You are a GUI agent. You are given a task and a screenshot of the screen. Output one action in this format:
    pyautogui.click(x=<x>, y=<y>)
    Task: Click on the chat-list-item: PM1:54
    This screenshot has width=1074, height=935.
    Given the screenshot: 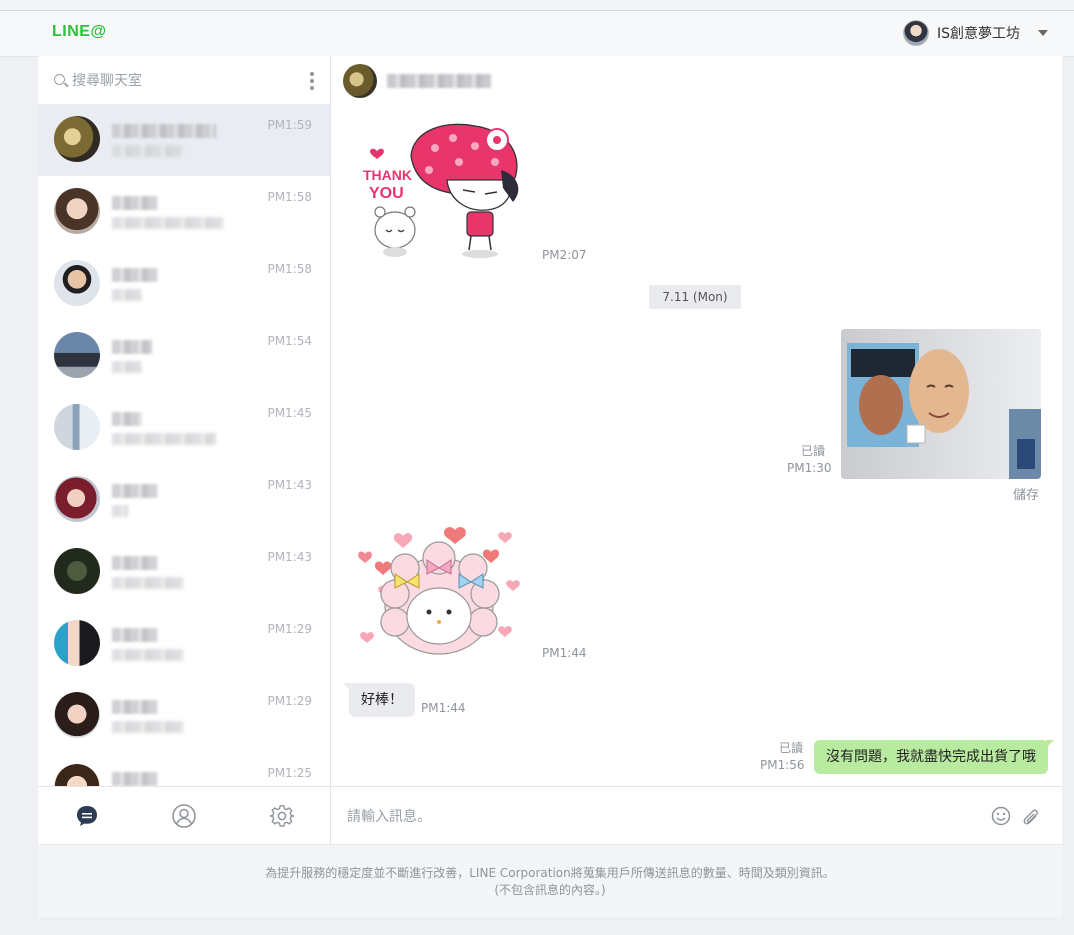 What is the action you would take?
    pyautogui.click(x=184, y=356)
    